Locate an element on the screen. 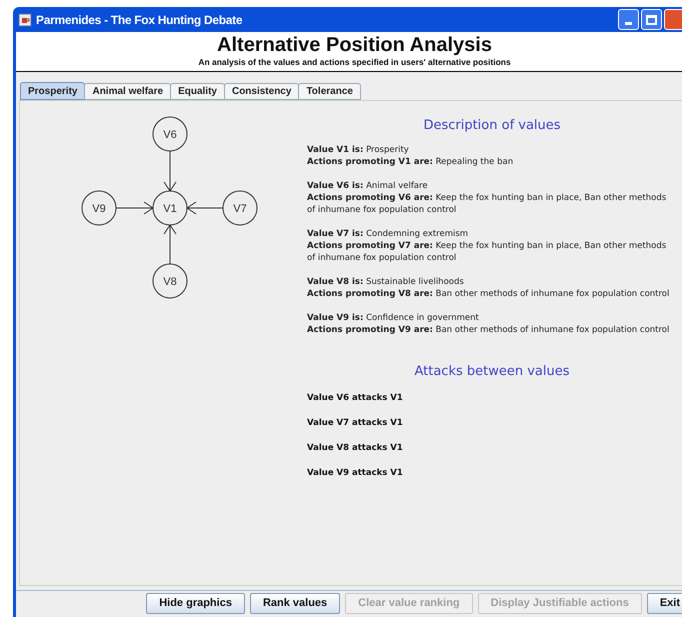 This screenshot has height=617, width=682. value-description: Value V8 is: Sustainable livelihoods is located at coordinates (386, 282).